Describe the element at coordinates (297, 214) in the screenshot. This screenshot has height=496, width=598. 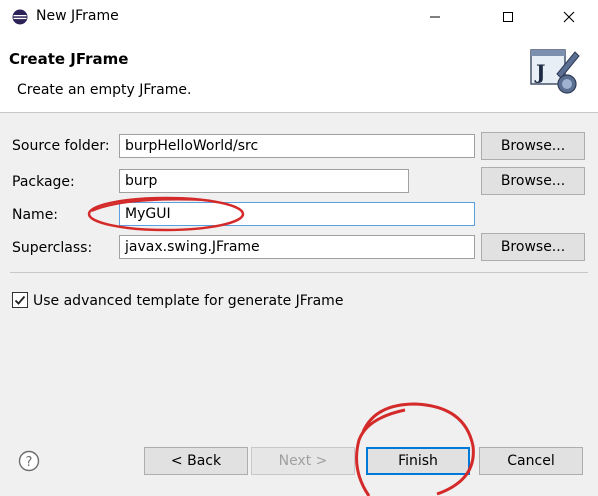
I see `name-field: MyGUI` at that location.